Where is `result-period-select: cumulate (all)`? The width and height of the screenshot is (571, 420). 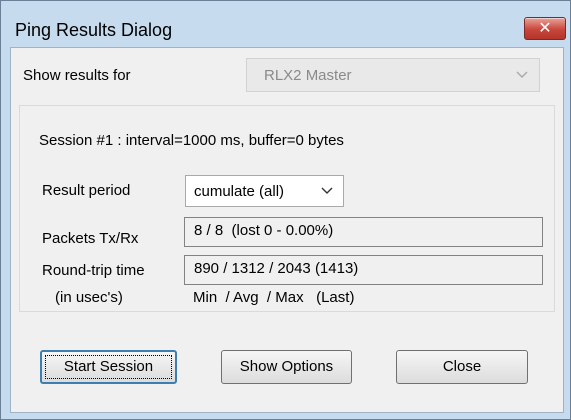
result-period-select: cumulate (all) is located at coordinates (264, 191).